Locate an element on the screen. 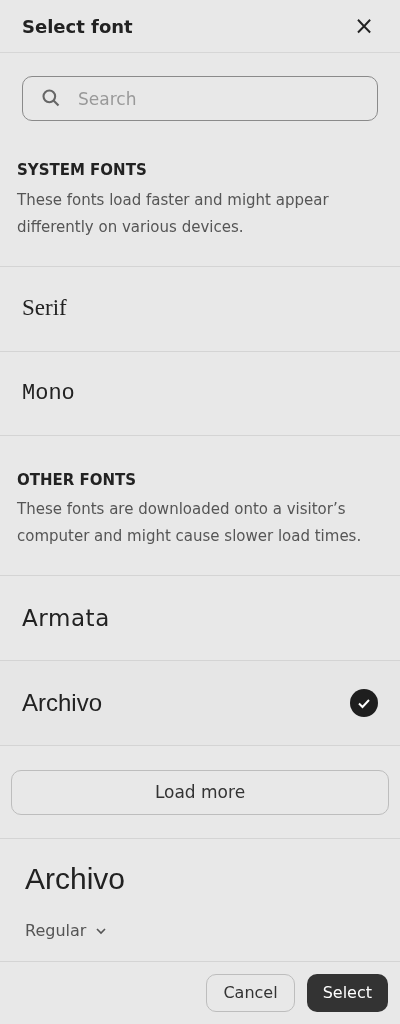 The height and width of the screenshot is (1024, 400). cancel-button: Cancel is located at coordinates (250, 993).